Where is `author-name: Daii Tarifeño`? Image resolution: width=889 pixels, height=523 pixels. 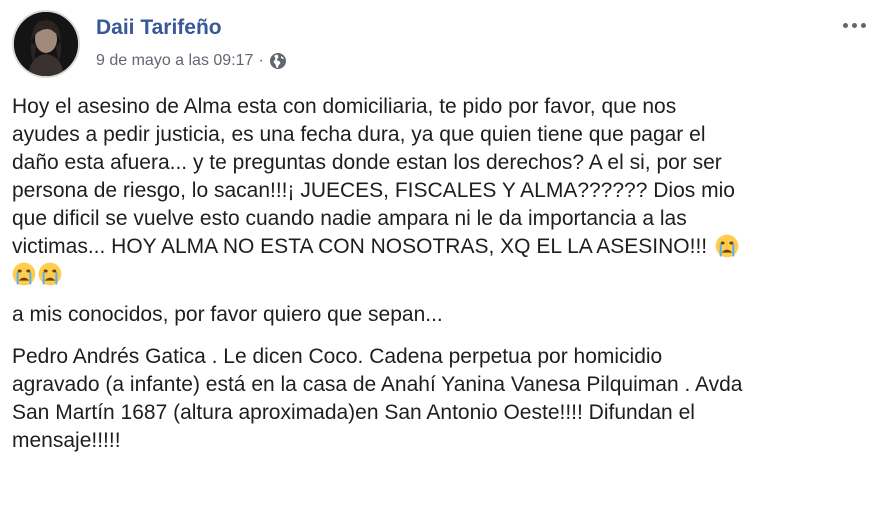 author-name: Daii Tarifeño is located at coordinates (159, 28).